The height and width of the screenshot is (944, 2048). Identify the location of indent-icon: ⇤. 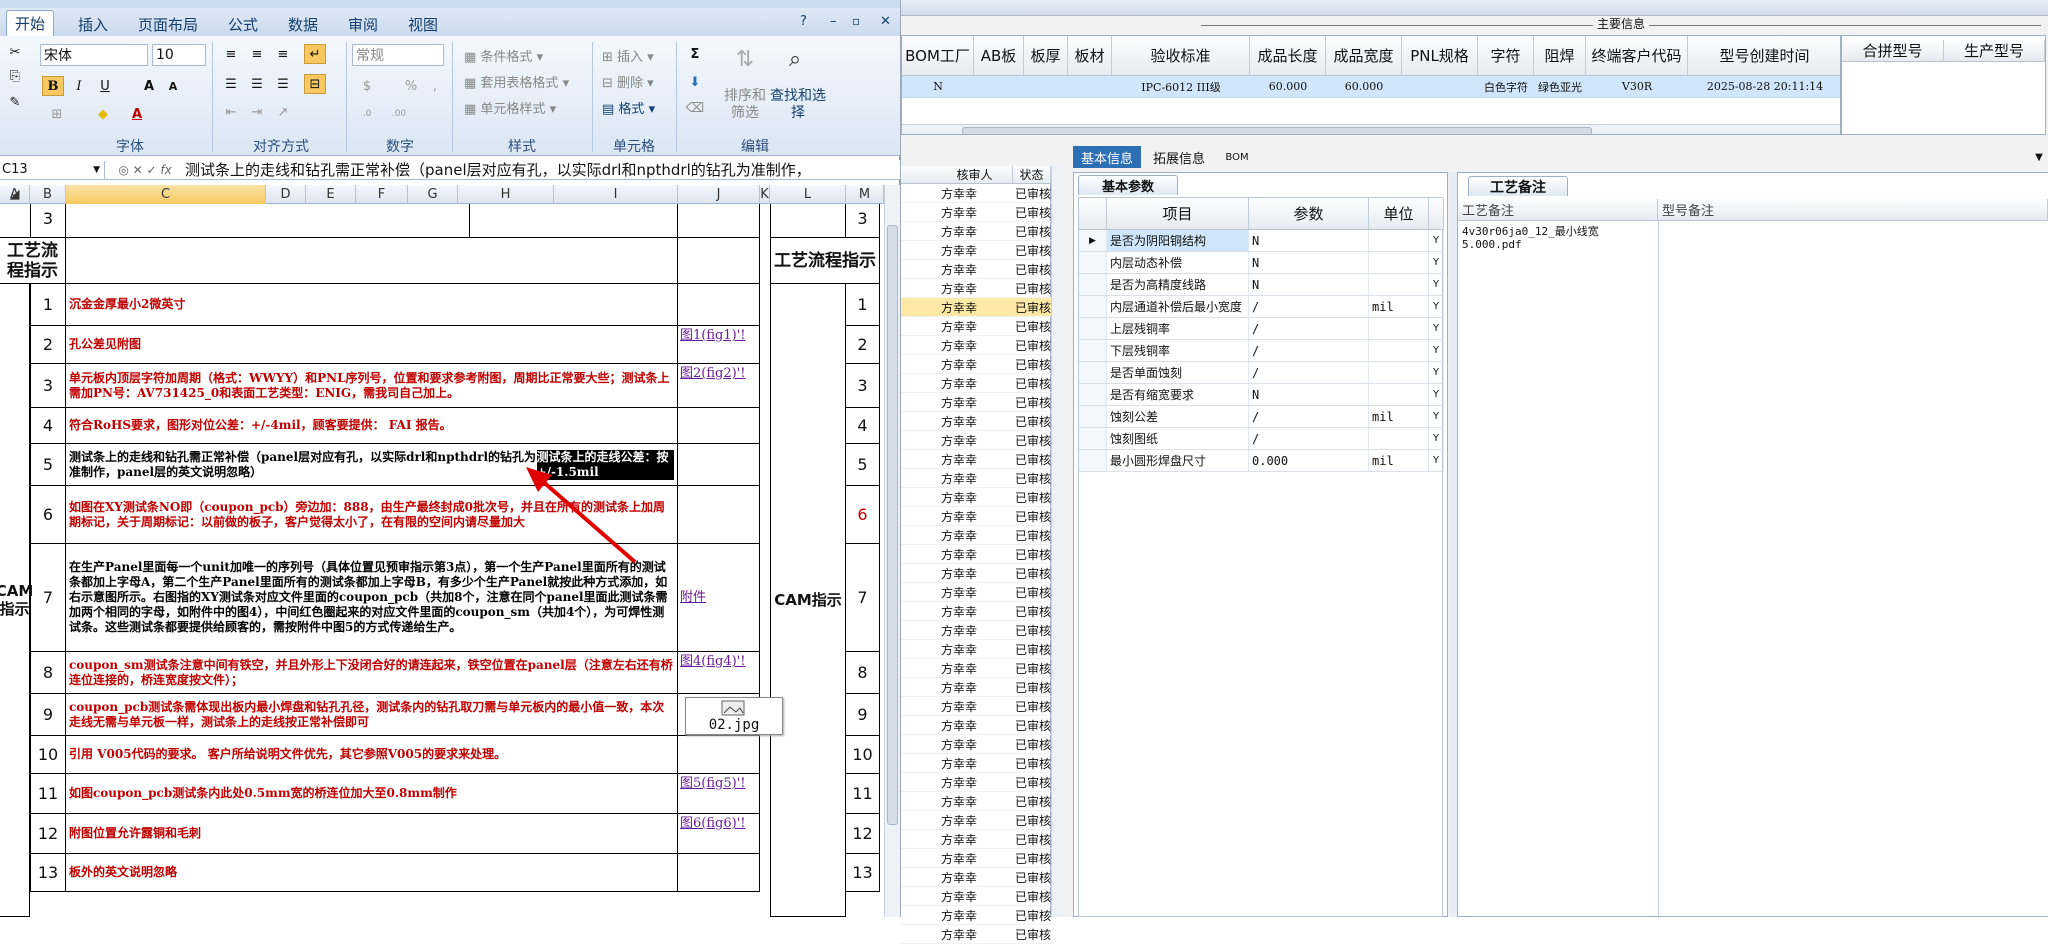
(231, 112).